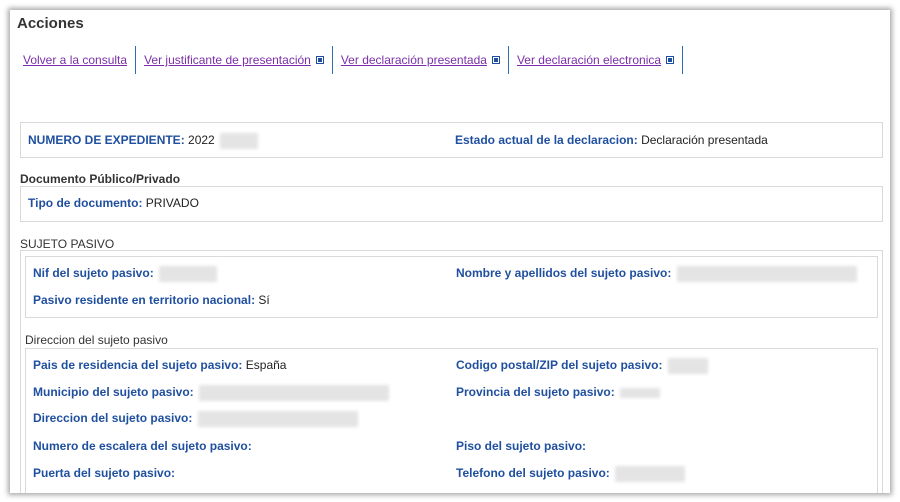 This screenshot has width=900, height=502. Describe the element at coordinates (195, 419) in the screenshot. I see `direccion-row: Direccion del sujeto pasivo:` at that location.